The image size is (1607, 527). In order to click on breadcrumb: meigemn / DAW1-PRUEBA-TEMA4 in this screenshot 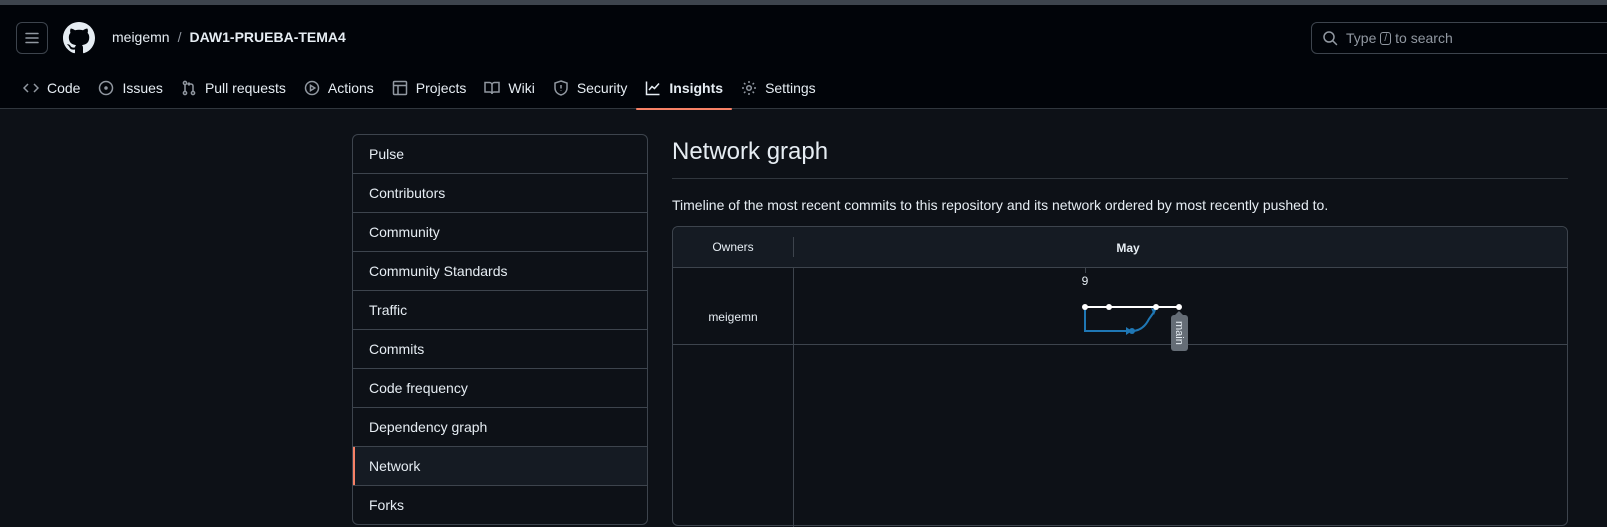, I will do `click(229, 37)`.